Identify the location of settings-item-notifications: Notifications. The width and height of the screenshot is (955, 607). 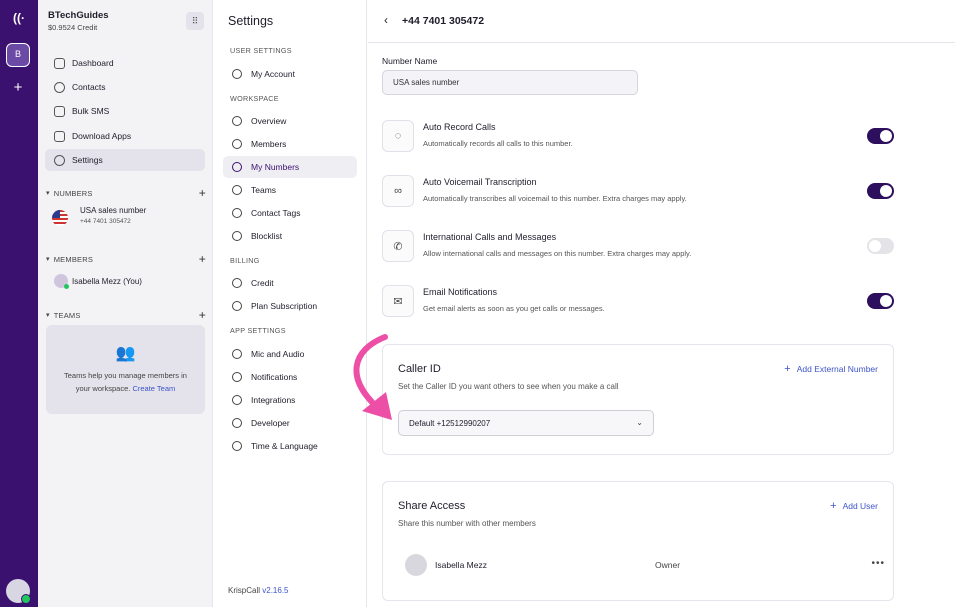
(290, 377).